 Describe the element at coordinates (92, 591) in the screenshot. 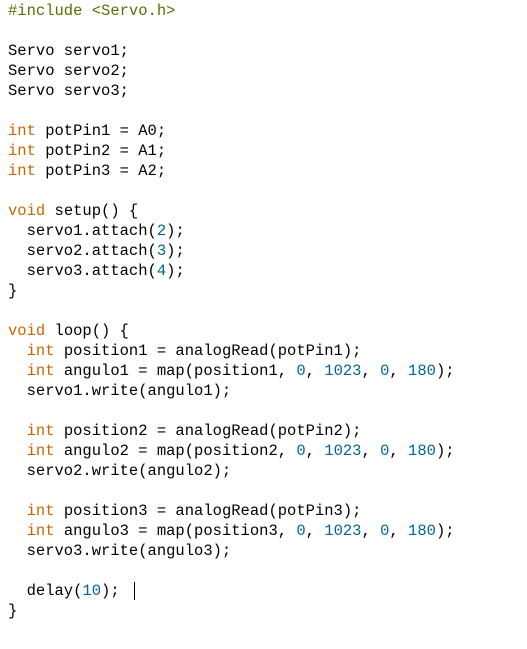

I see `number-literal: 10` at that location.